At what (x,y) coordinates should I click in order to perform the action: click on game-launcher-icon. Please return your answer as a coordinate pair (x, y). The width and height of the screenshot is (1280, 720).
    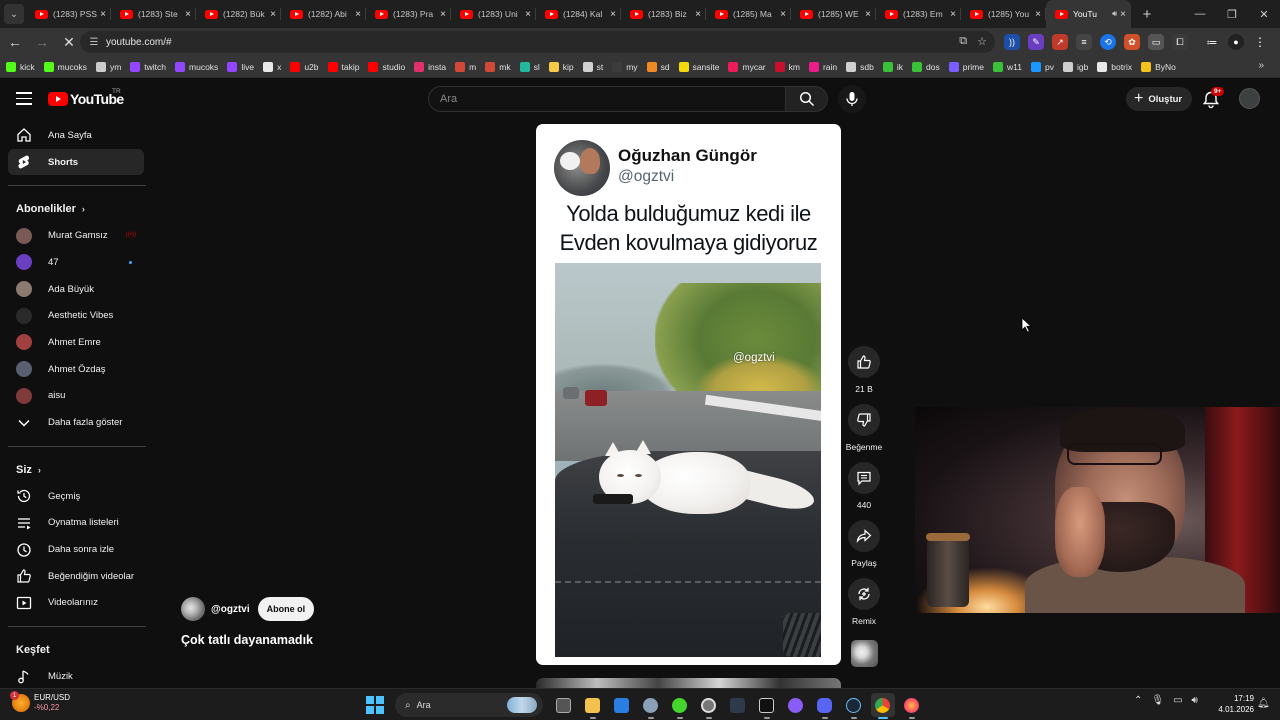
    Looking at the image, I should click on (767, 706).